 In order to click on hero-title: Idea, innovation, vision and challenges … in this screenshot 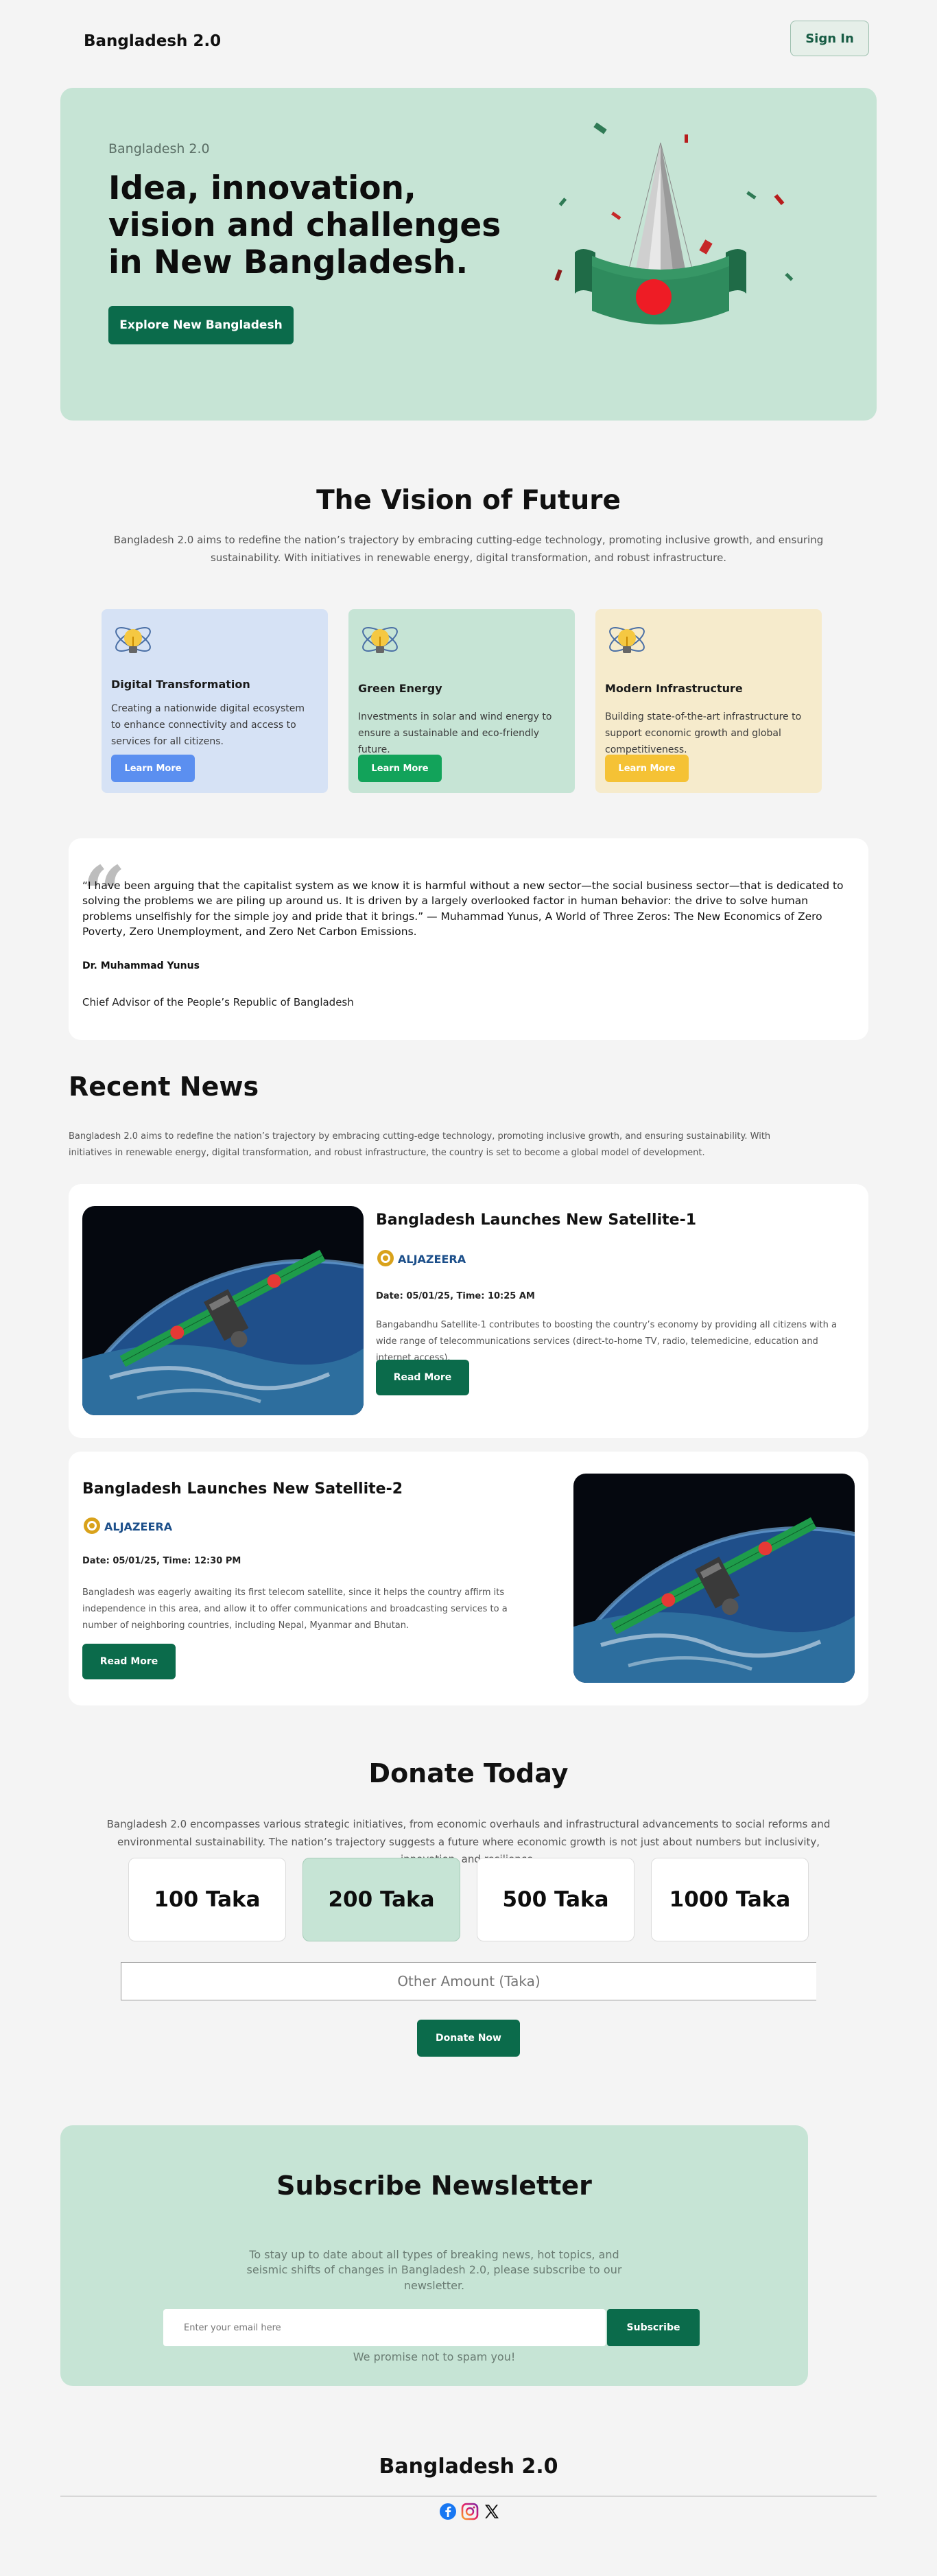, I will do `click(304, 225)`.